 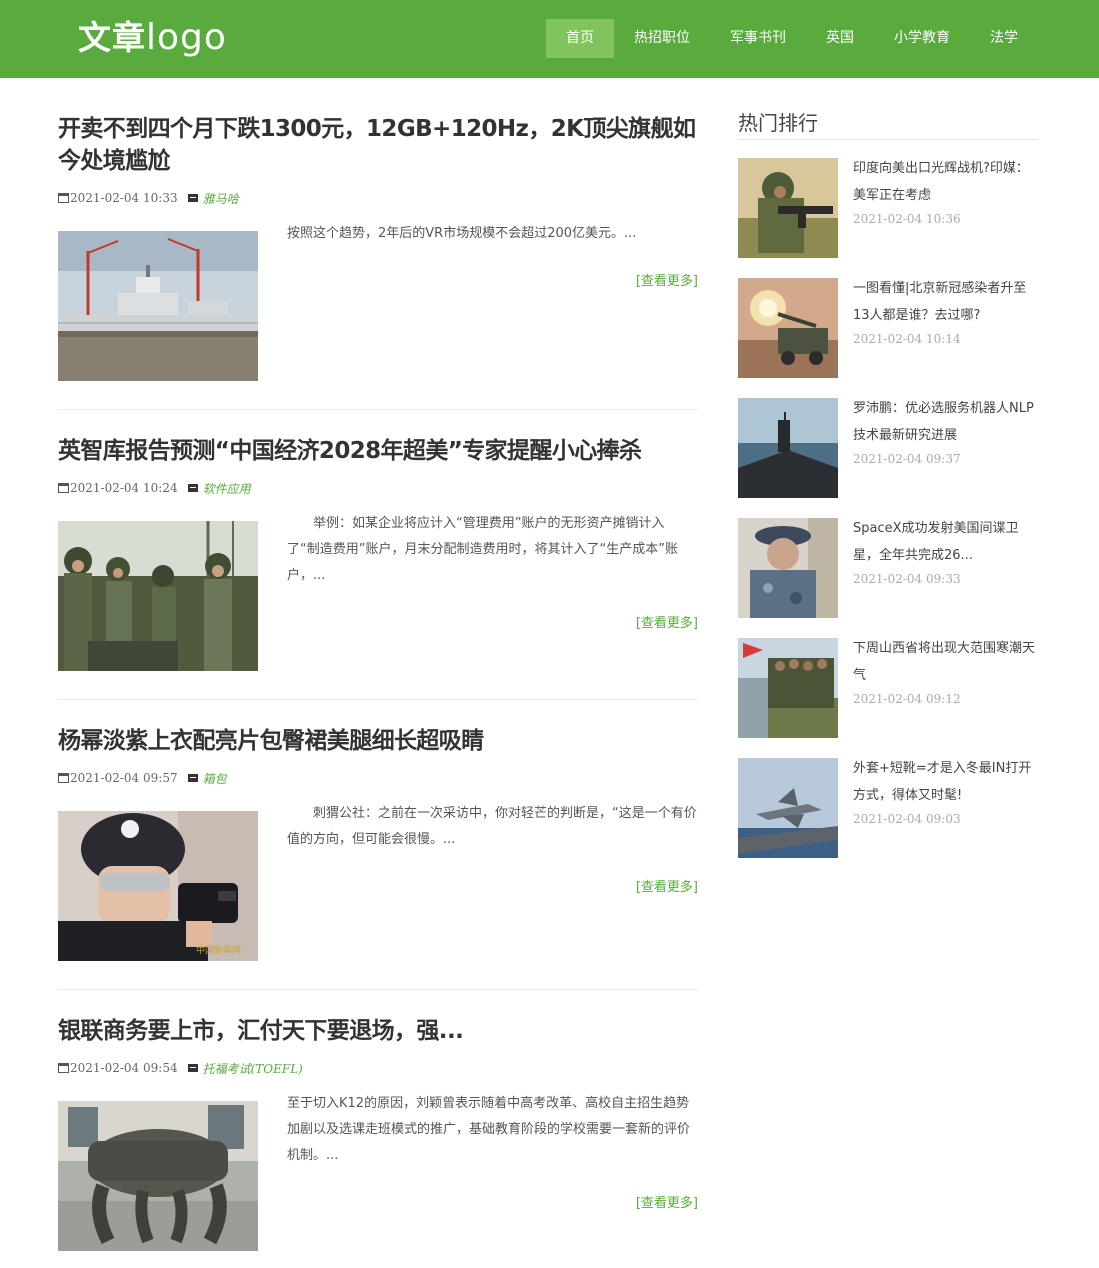 I want to click on sidebar-divider, so click(x=888, y=139).